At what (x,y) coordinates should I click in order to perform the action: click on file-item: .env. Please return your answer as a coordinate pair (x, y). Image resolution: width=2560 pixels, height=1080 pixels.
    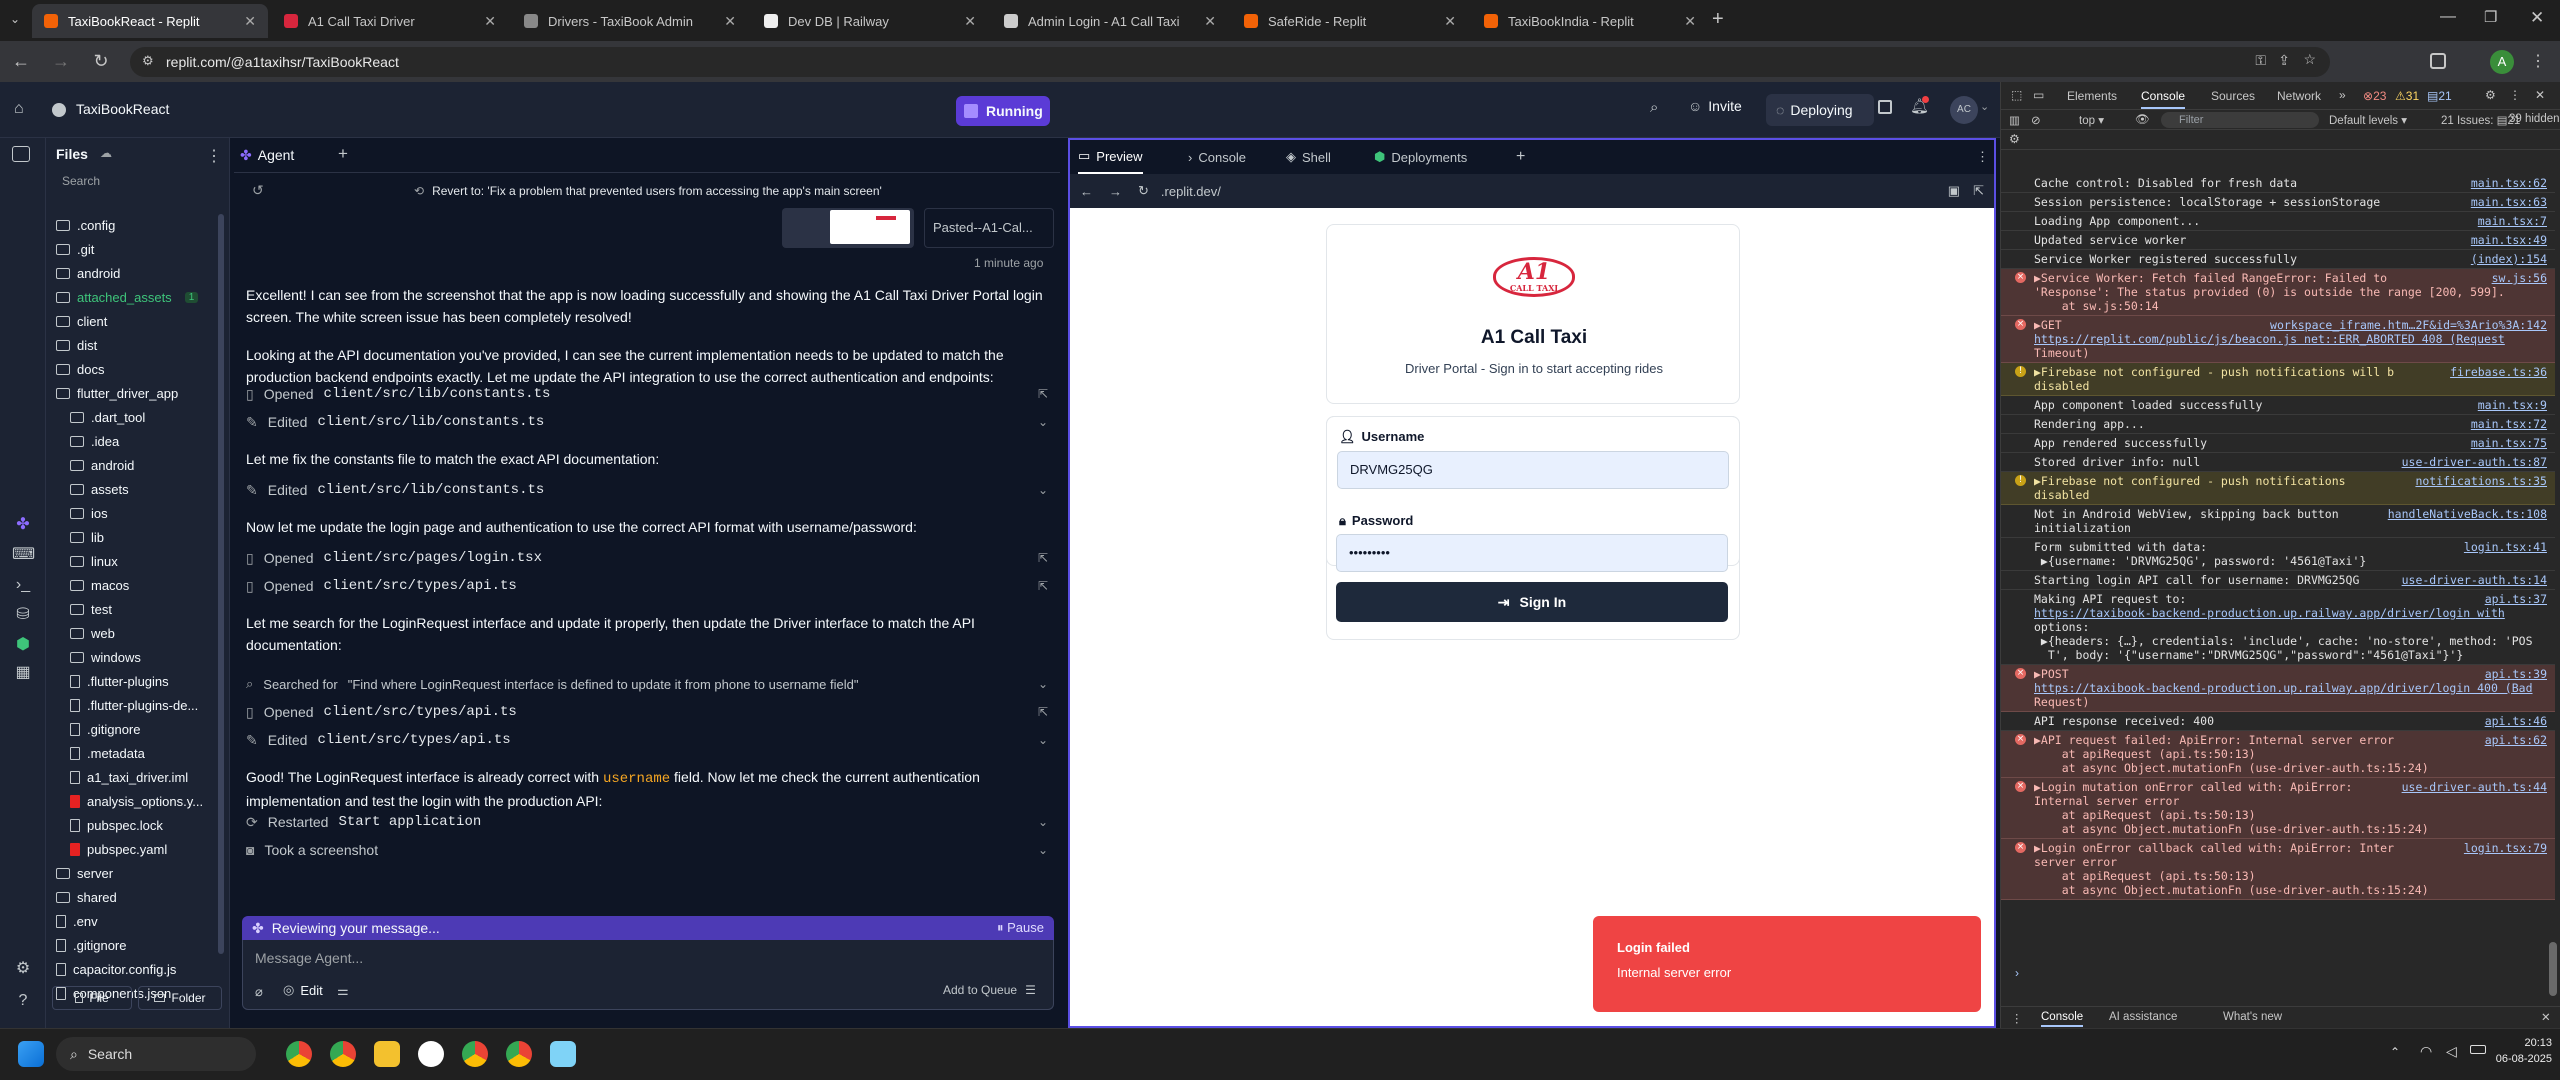
    Looking at the image, I should click on (77, 921).